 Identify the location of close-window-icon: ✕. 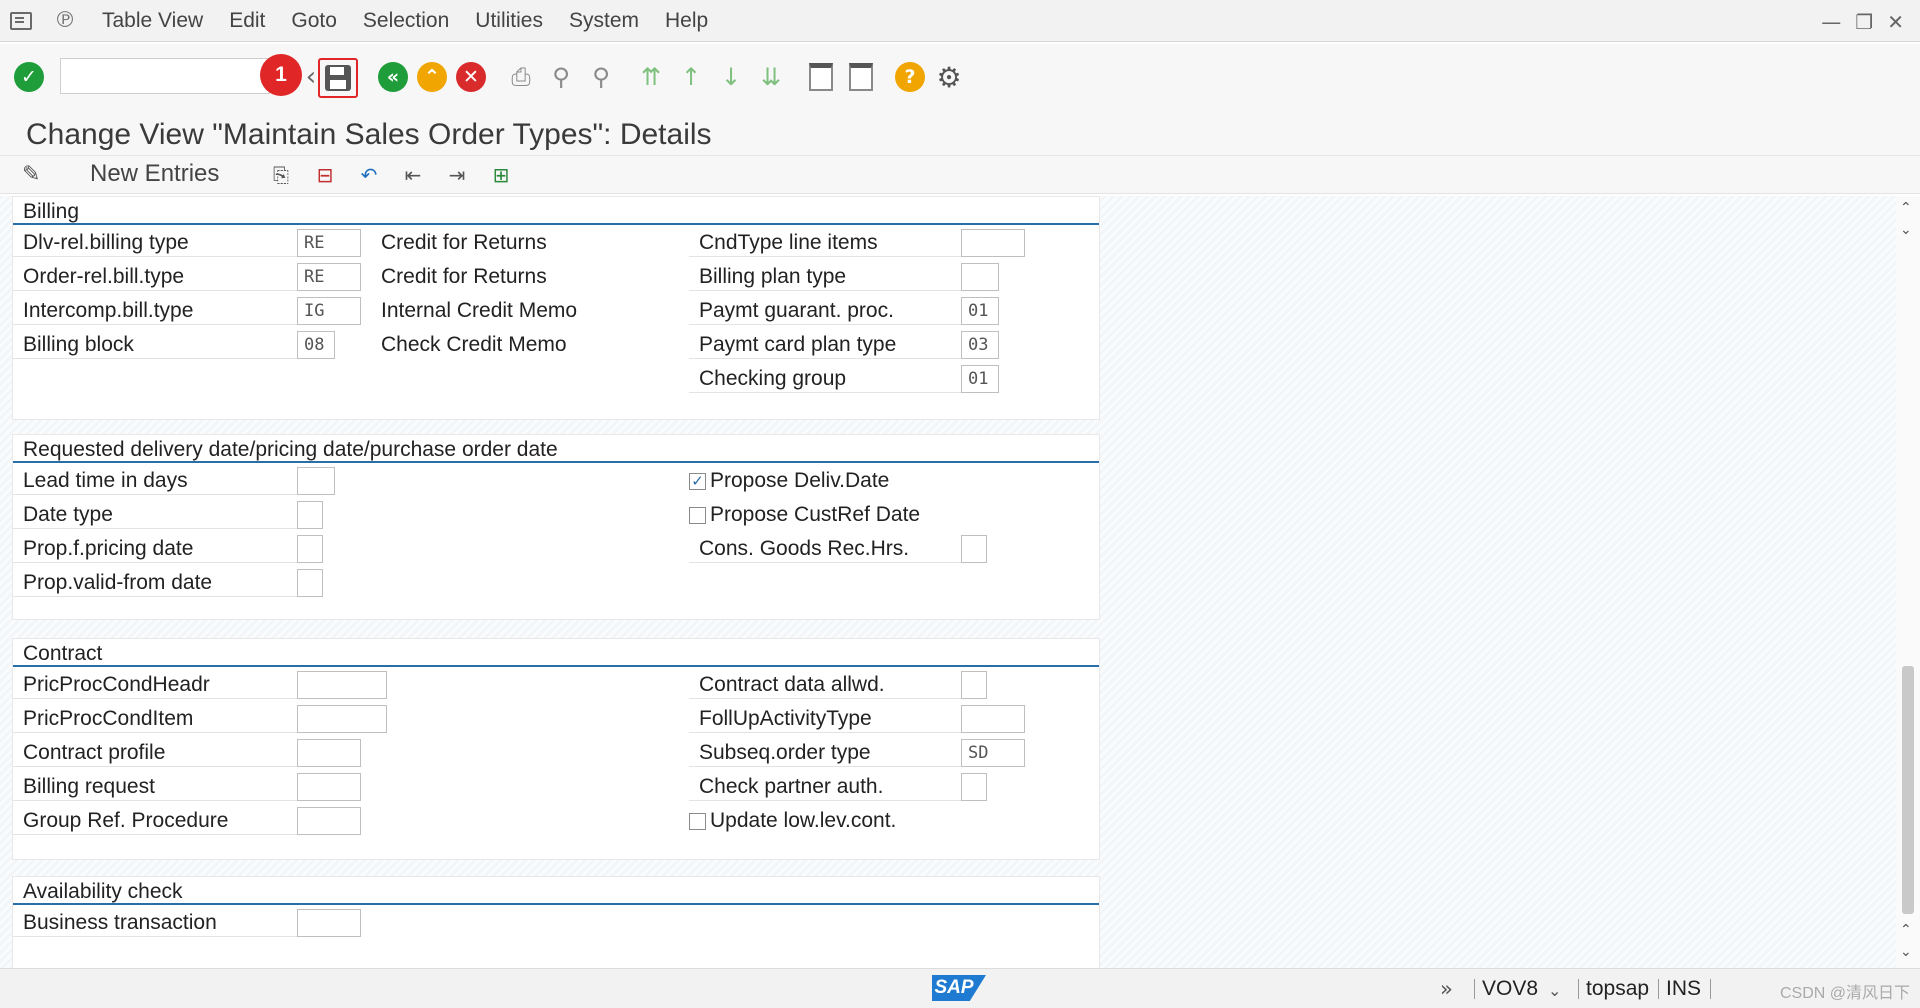
(1895, 22).